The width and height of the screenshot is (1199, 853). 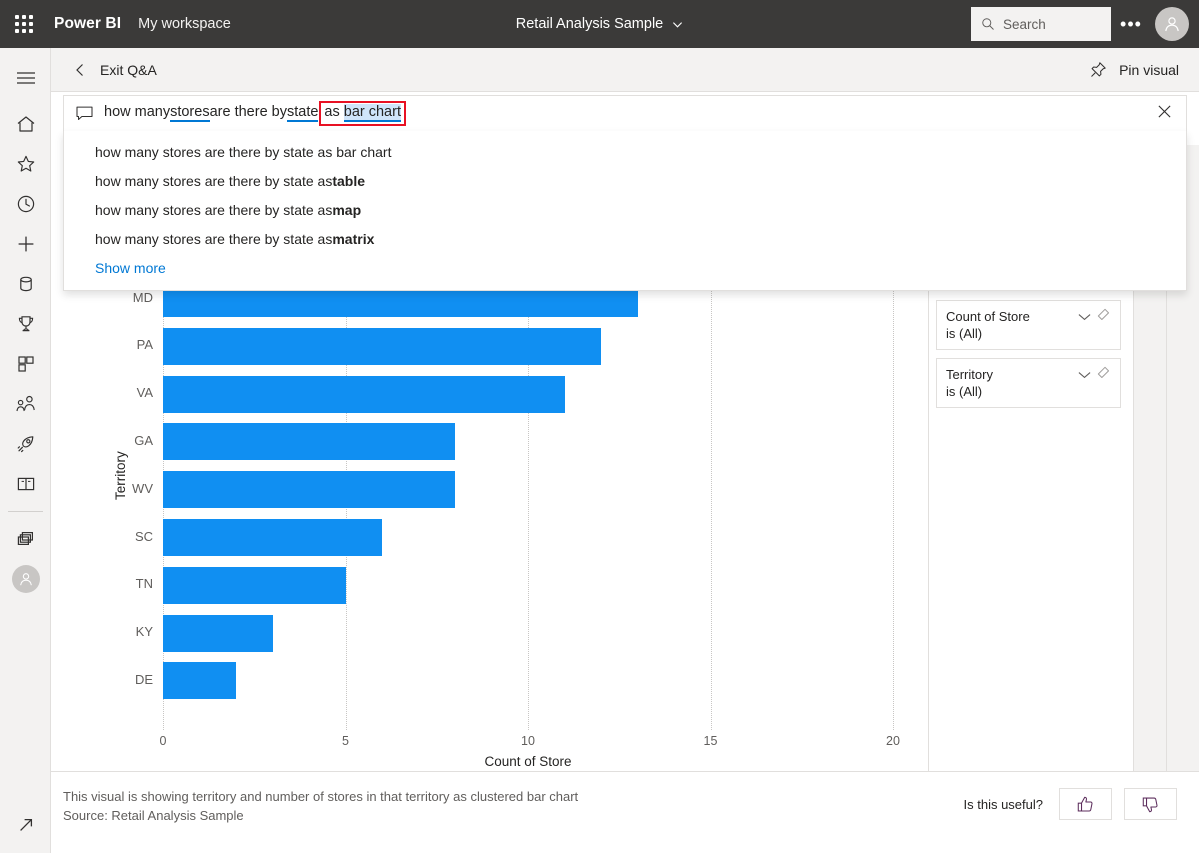 I want to click on chart-y-axis-tick-label: VA, so click(x=144, y=393).